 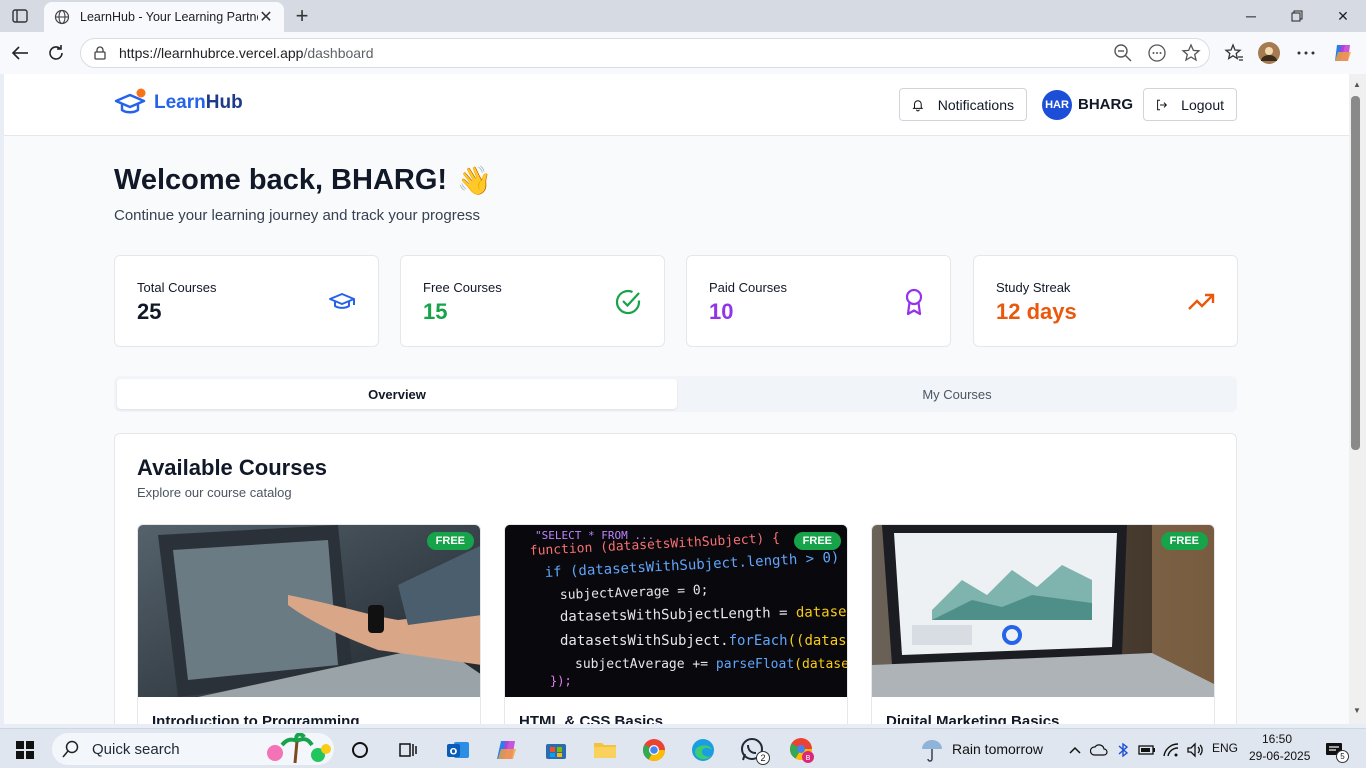 I want to click on site-info-icon, so click(x=100, y=53).